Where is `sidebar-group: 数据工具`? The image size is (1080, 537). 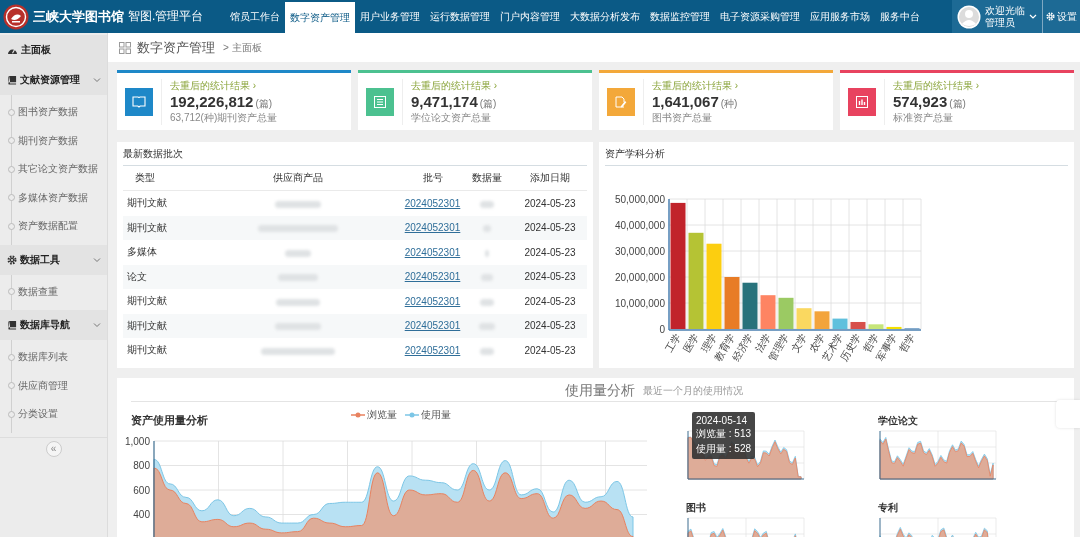 sidebar-group: 数据工具 is located at coordinates (53, 259).